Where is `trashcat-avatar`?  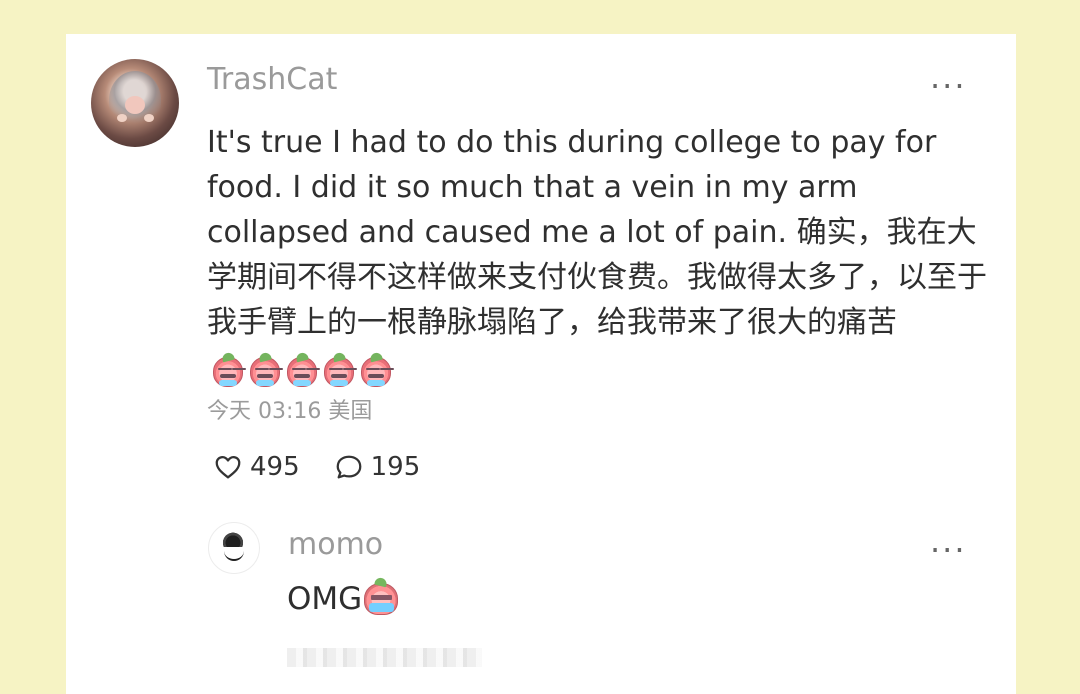 trashcat-avatar is located at coordinates (135, 103).